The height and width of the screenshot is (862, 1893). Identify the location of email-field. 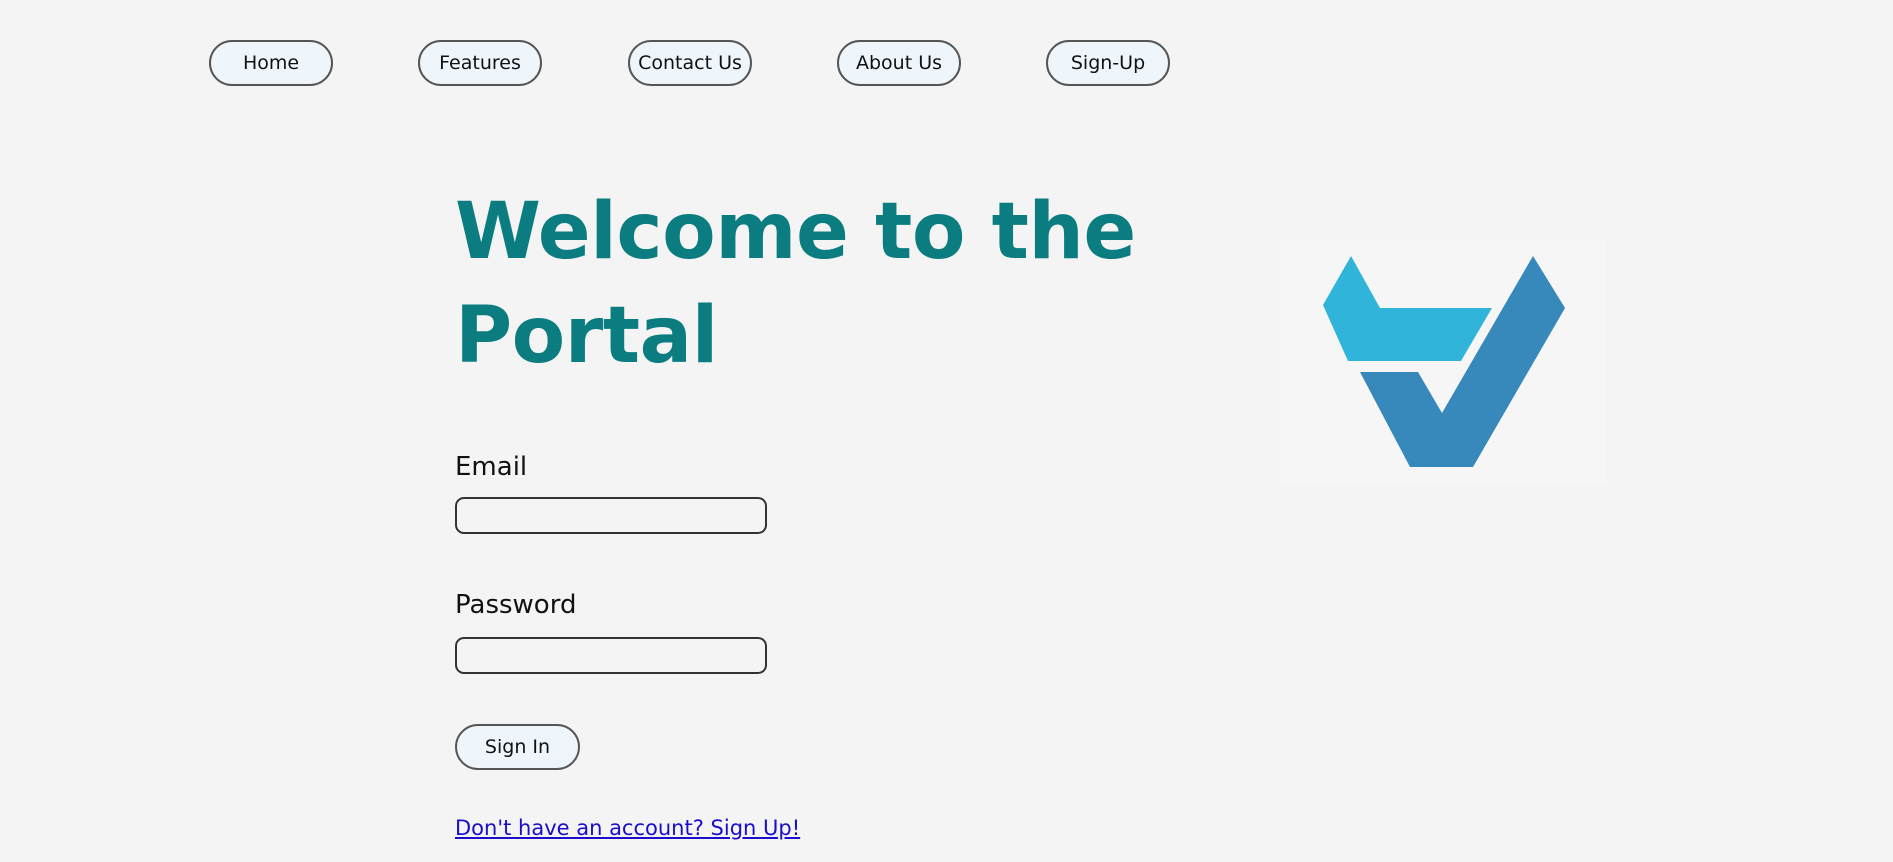
(611, 515).